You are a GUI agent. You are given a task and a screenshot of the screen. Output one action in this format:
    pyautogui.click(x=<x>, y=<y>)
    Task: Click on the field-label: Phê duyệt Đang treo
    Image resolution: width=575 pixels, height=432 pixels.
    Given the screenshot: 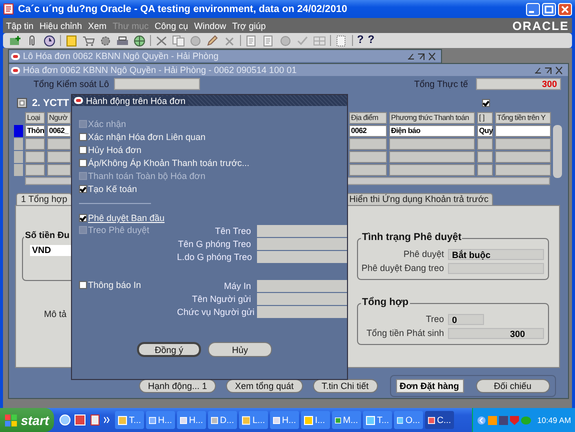 What is the action you would take?
    pyautogui.click(x=402, y=268)
    